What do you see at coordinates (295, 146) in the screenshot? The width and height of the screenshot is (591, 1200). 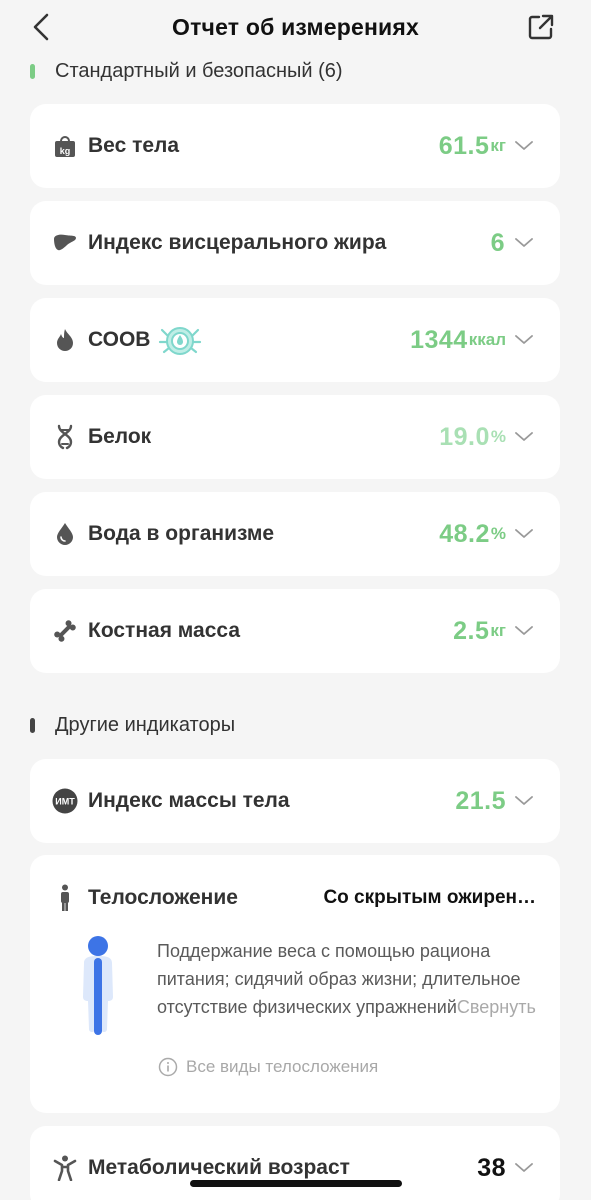 I see `metric-card-weight: kg Вес тела 61.5 кг` at bounding box center [295, 146].